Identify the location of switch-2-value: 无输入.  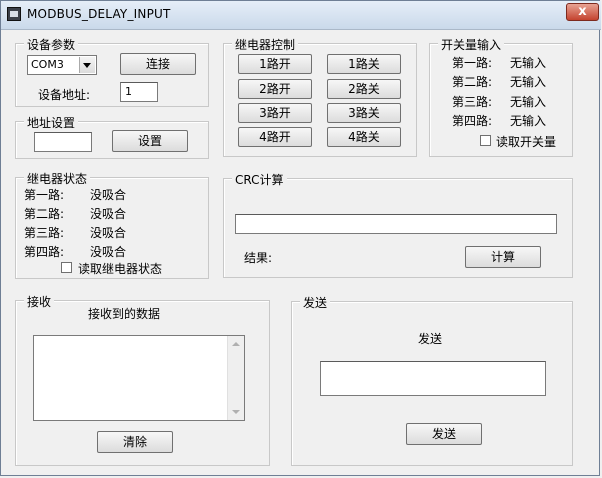
(528, 82).